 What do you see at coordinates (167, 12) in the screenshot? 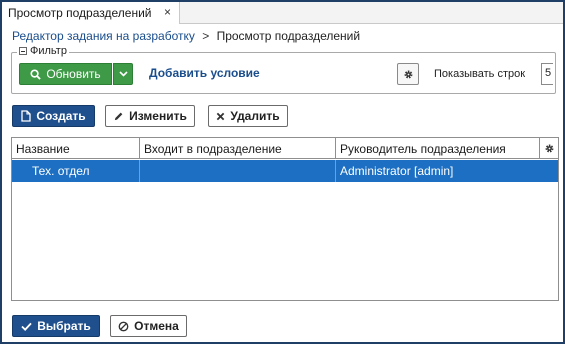
I see `close-icon: ×` at bounding box center [167, 12].